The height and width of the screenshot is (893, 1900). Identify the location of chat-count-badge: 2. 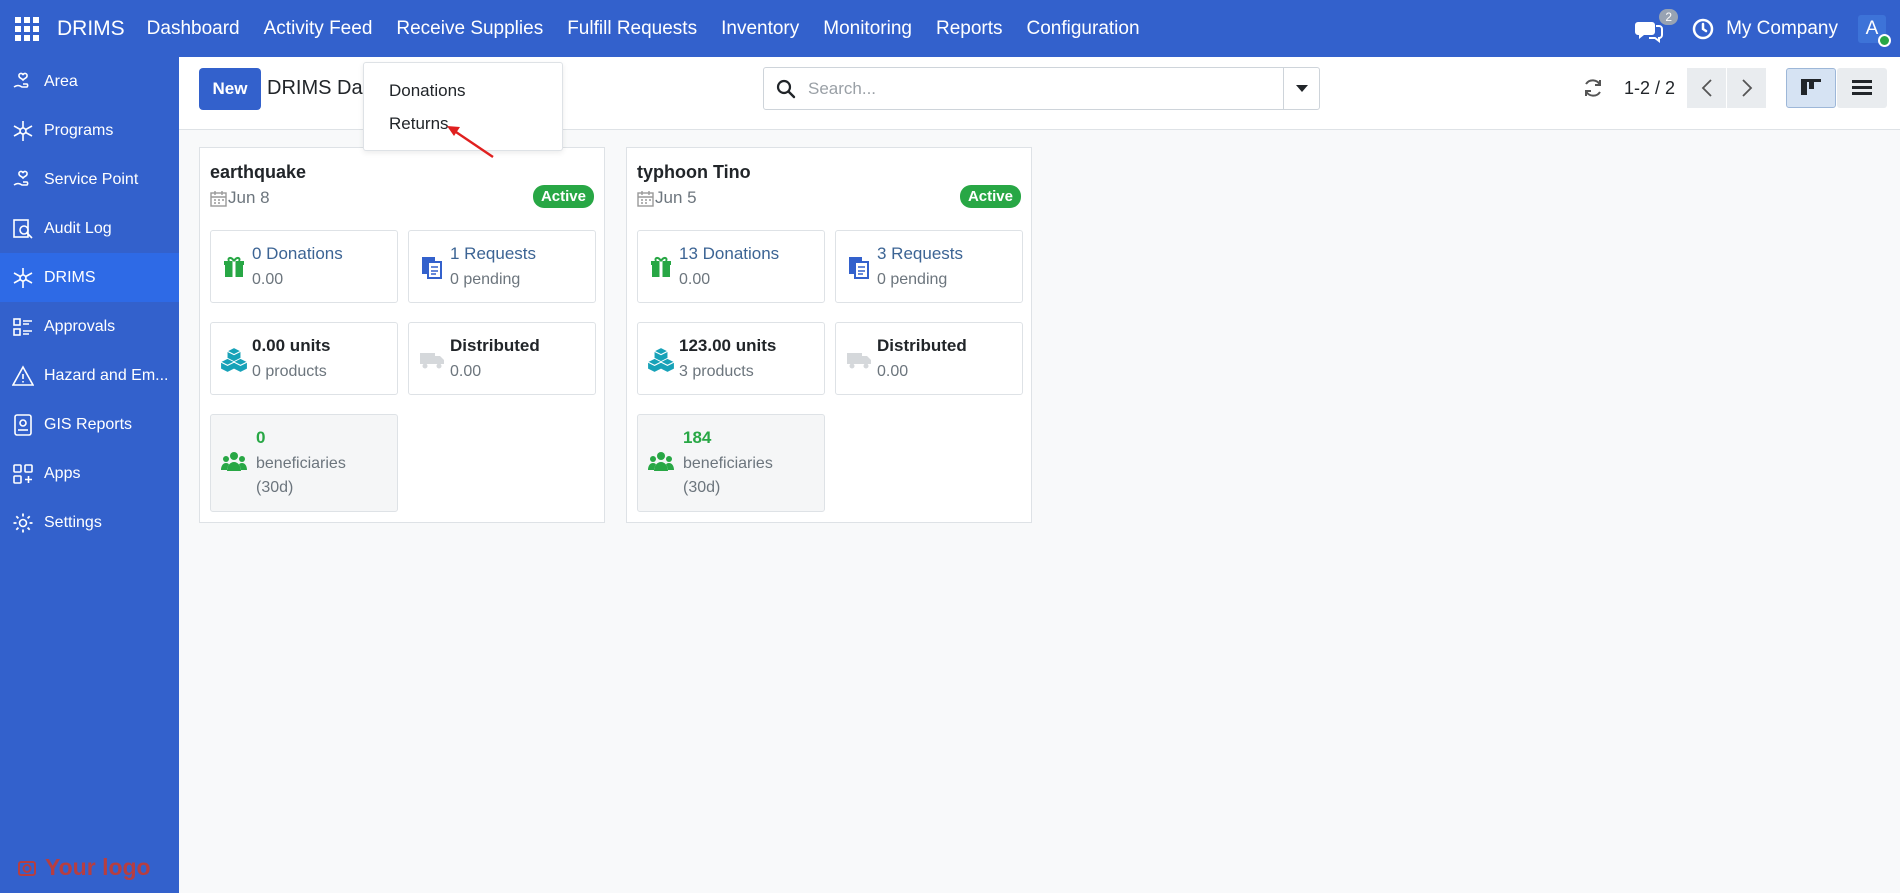
(1669, 16).